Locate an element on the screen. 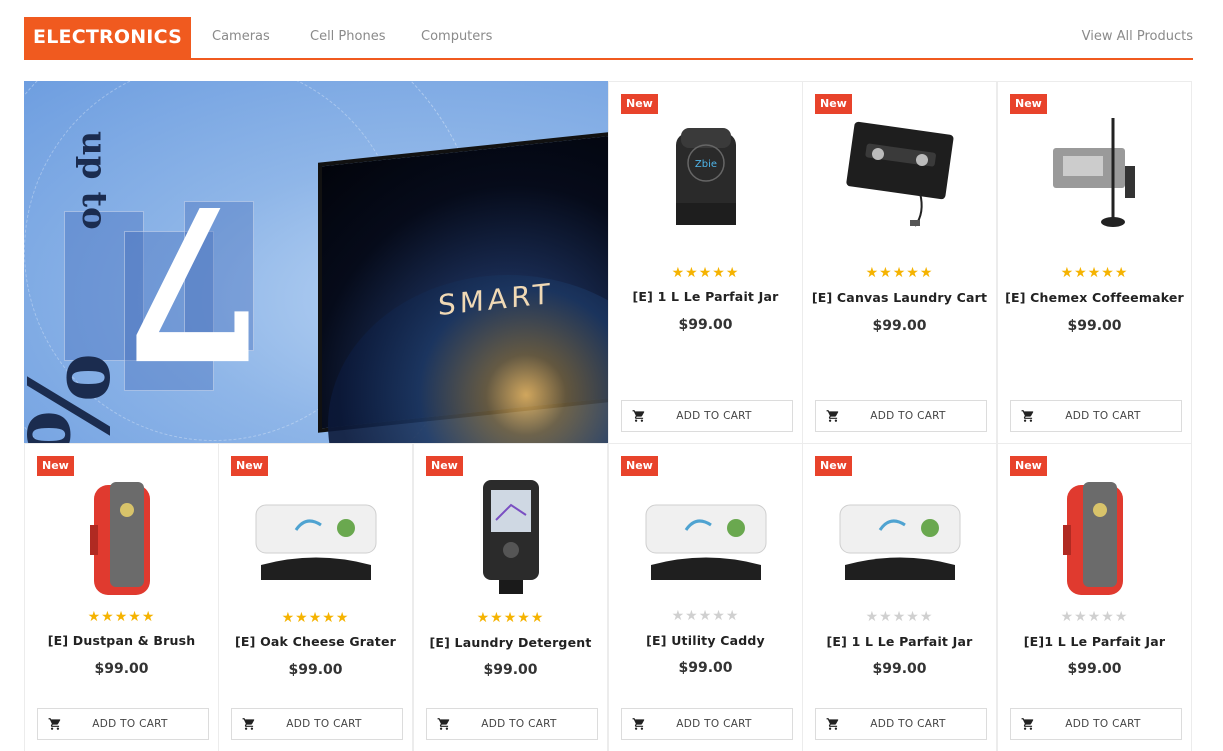 The height and width of the screenshot is (751, 1223). product-name: [E] Oak Cheese Grater is located at coordinates (315, 641).